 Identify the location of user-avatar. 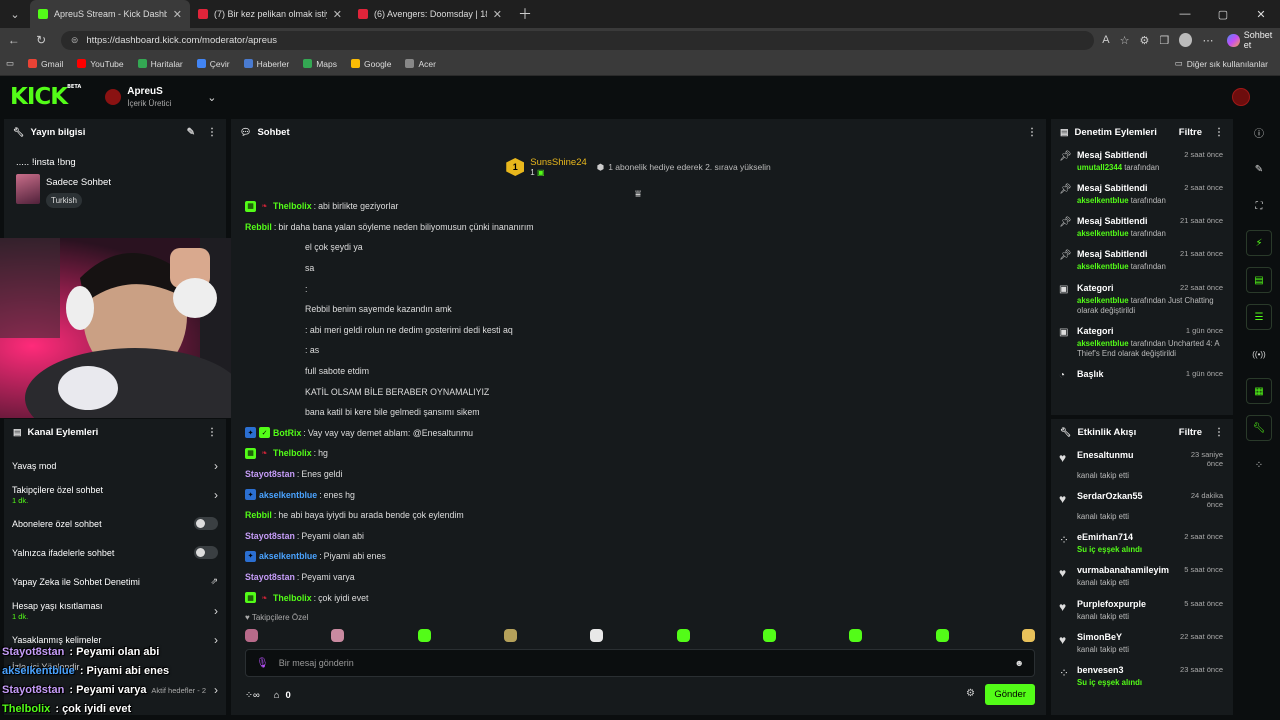
(1241, 97).